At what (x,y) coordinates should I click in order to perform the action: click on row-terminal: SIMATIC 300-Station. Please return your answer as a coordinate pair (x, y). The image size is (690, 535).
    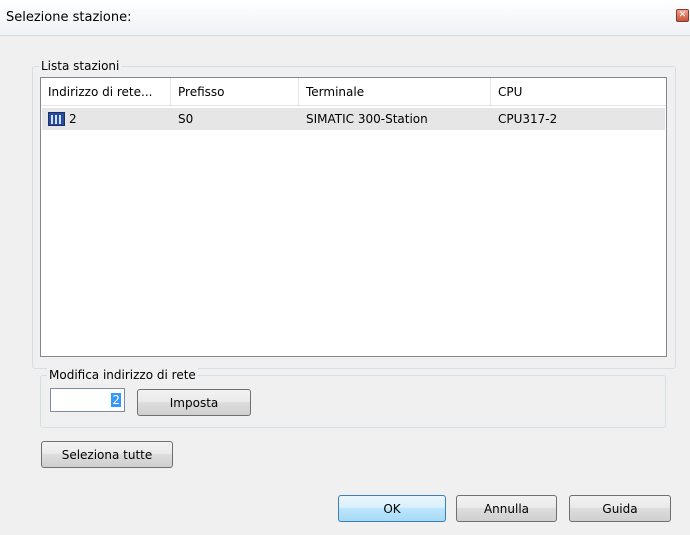
    Looking at the image, I should click on (367, 119).